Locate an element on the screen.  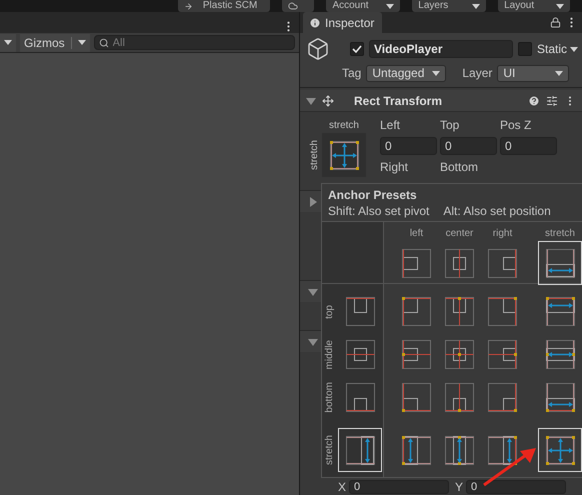
search-field: All is located at coordinates (194, 42).